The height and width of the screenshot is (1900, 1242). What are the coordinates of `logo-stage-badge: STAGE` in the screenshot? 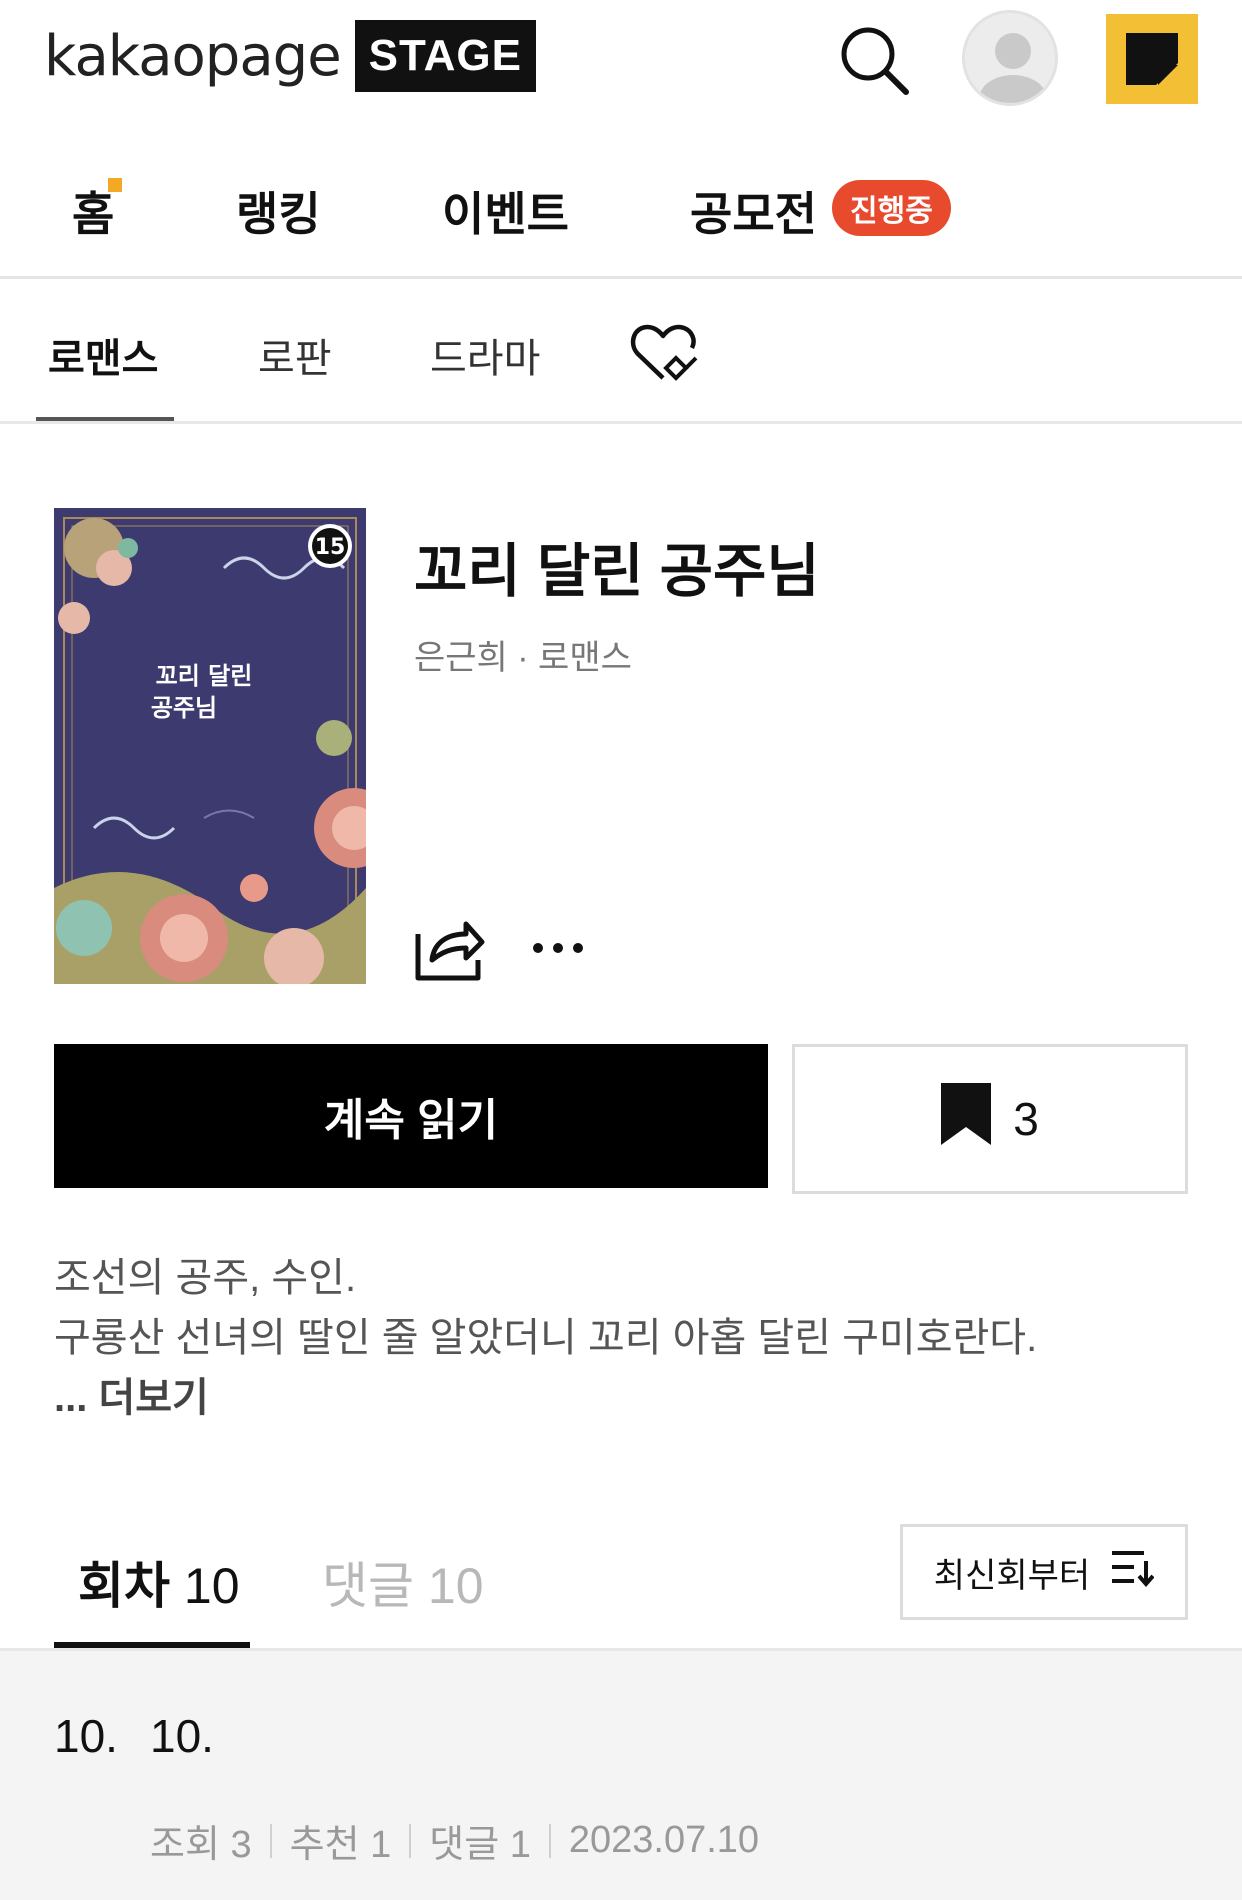 It's located at (445, 56).